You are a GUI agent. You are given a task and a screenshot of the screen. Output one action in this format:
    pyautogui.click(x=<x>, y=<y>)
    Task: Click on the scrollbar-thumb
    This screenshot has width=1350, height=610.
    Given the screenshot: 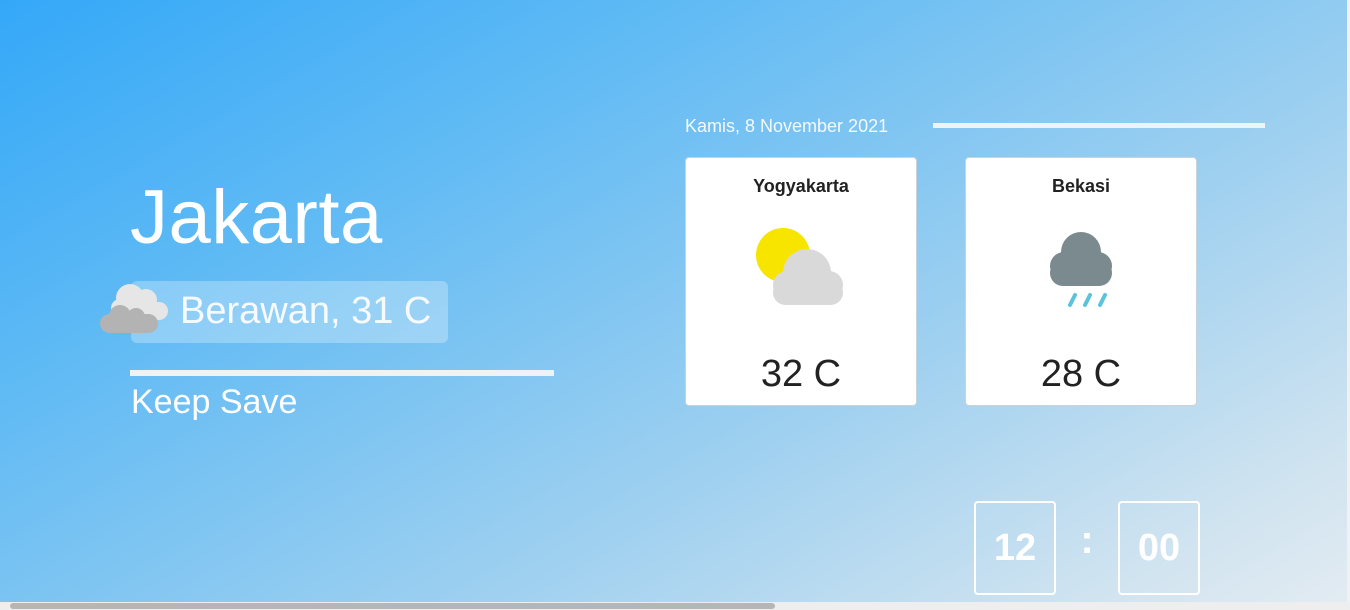 What is the action you would take?
    pyautogui.click(x=392, y=606)
    